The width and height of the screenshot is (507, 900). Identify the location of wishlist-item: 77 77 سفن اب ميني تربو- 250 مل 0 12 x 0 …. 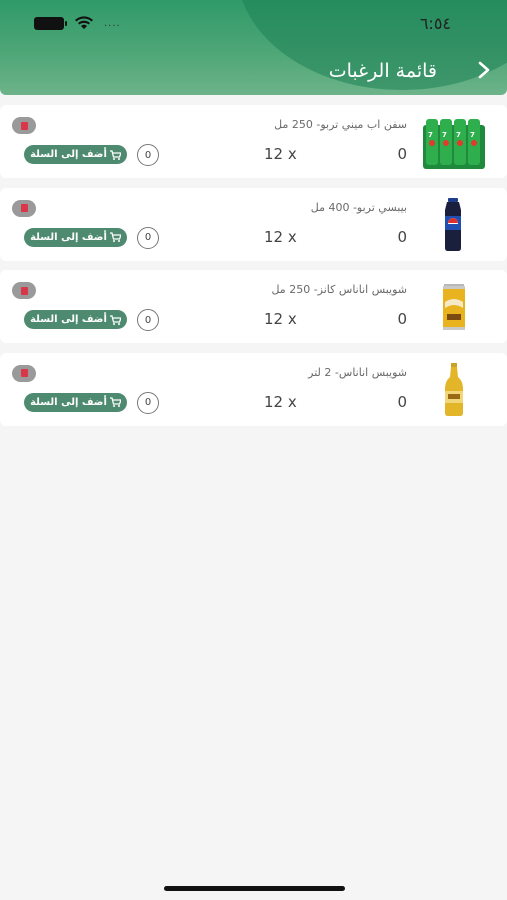
(253, 141).